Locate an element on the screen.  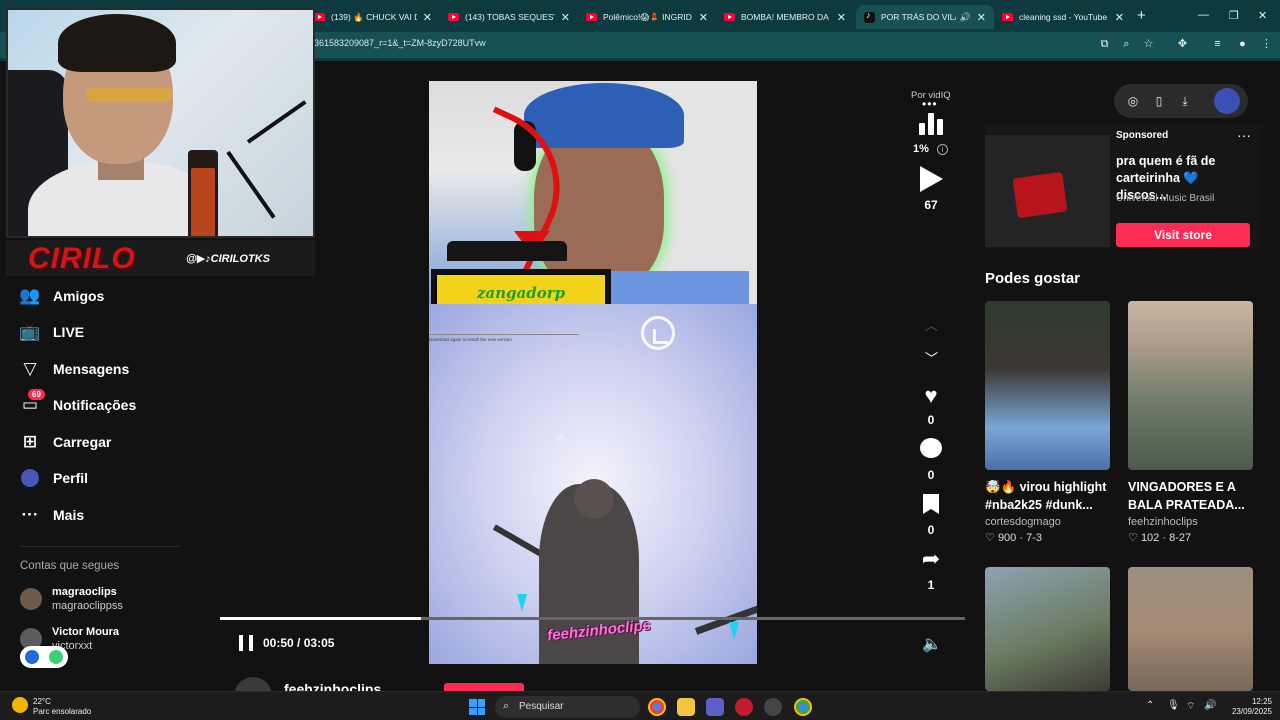
watermark-icon is located at coordinates (658, 333).